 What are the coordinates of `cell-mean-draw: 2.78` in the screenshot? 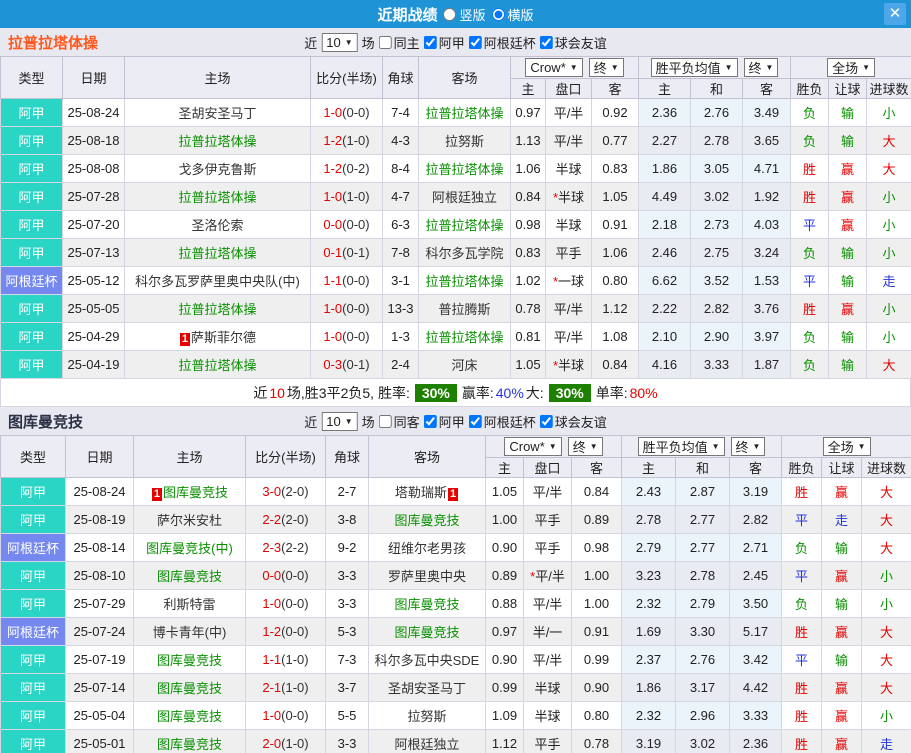 It's located at (702, 575).